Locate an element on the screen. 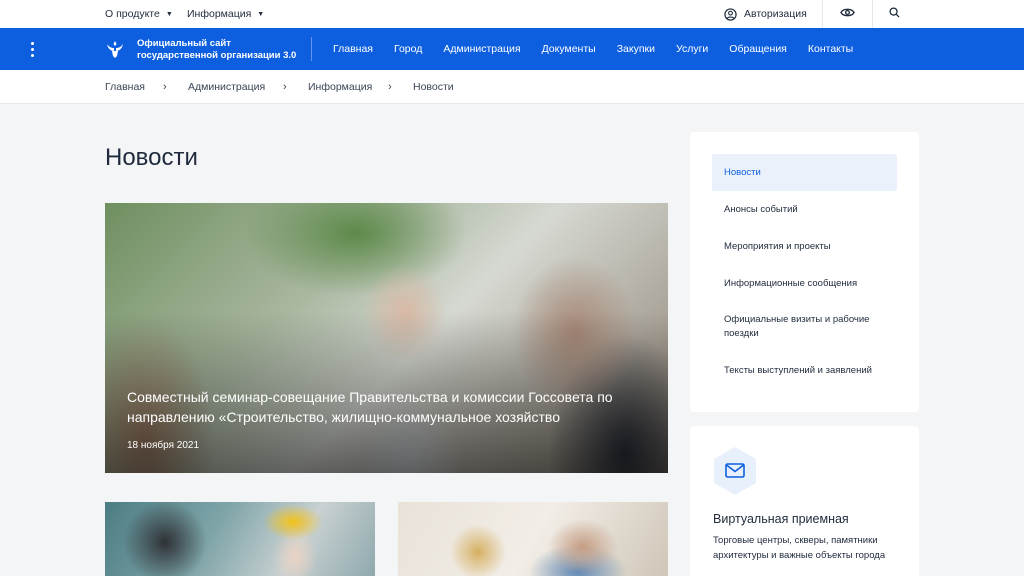 This screenshot has height=576, width=1024. search-button is located at coordinates (894, 14).